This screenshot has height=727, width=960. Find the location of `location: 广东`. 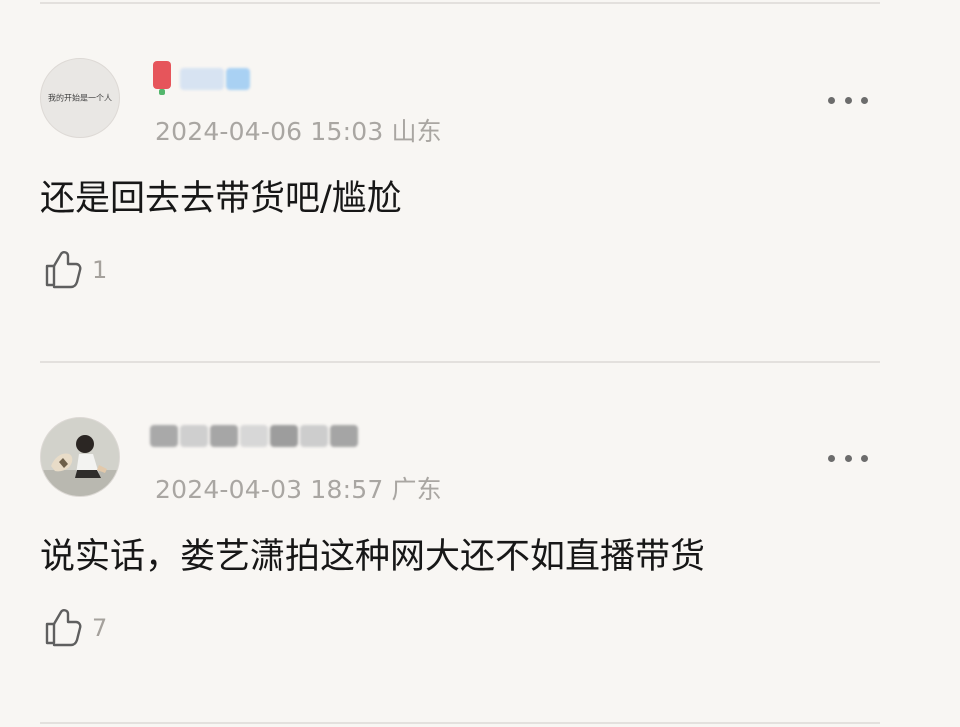

location: 广东 is located at coordinates (416, 489).